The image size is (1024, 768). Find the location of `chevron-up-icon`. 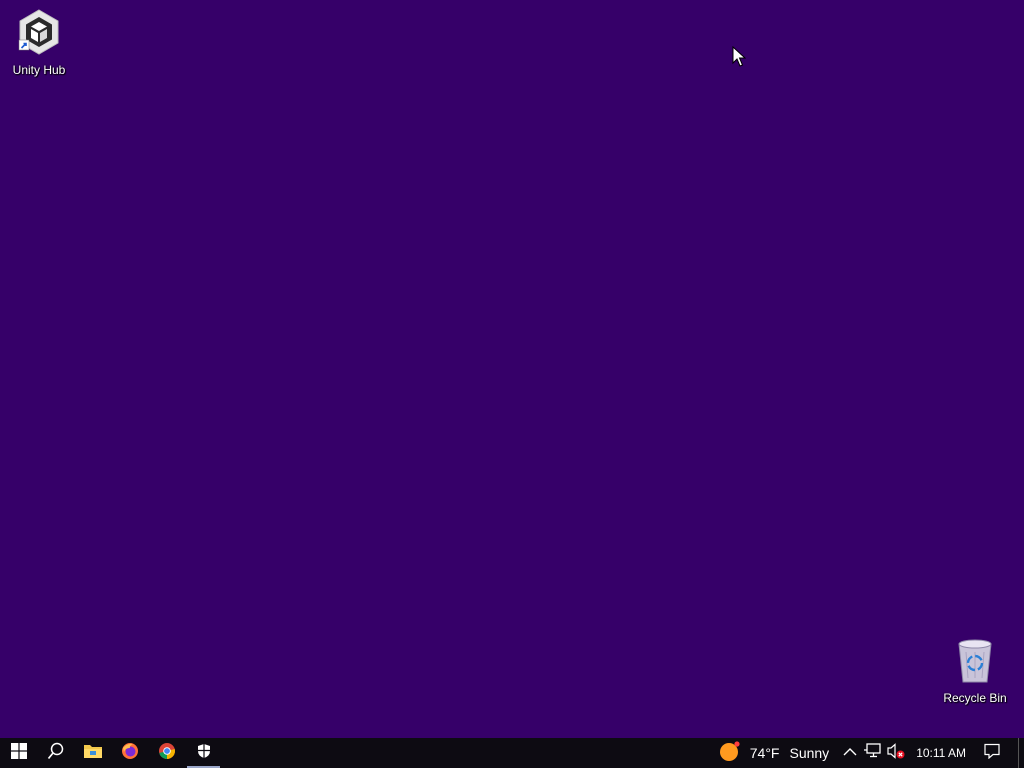

chevron-up-icon is located at coordinates (850, 753).